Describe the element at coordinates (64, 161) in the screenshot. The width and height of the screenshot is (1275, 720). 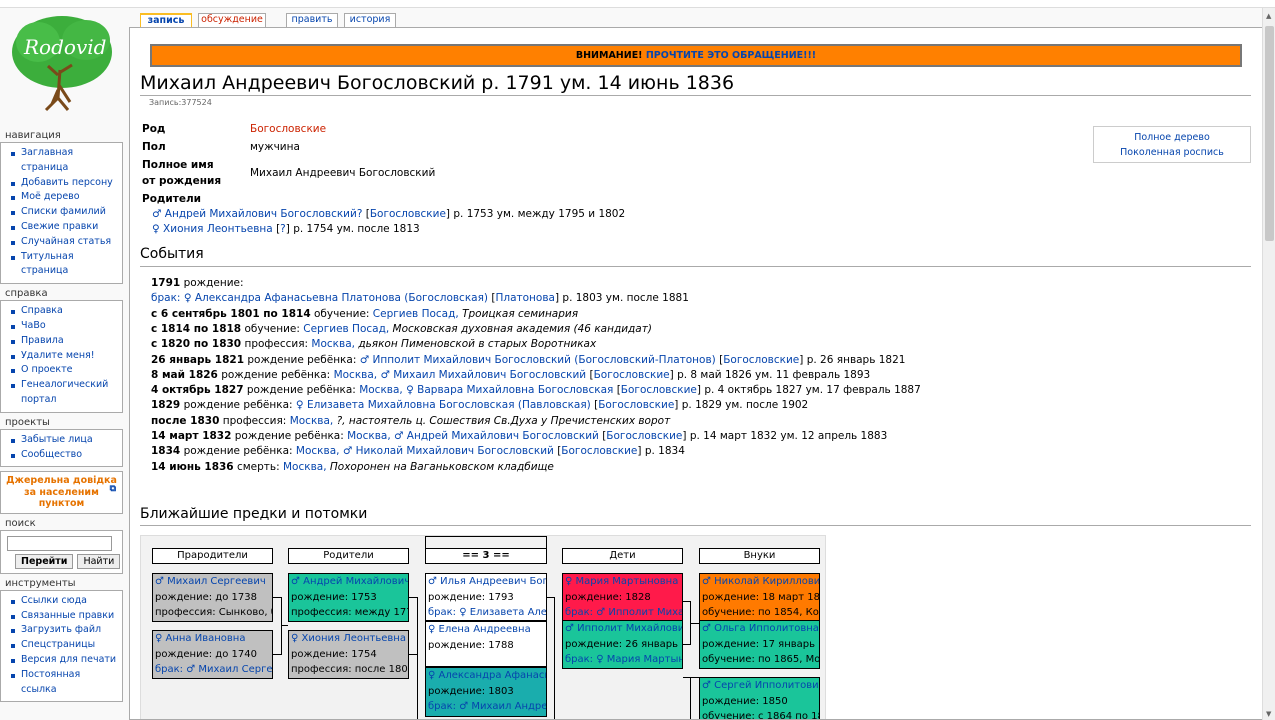
I see `nav-item-main-page: Заглавная страница` at that location.